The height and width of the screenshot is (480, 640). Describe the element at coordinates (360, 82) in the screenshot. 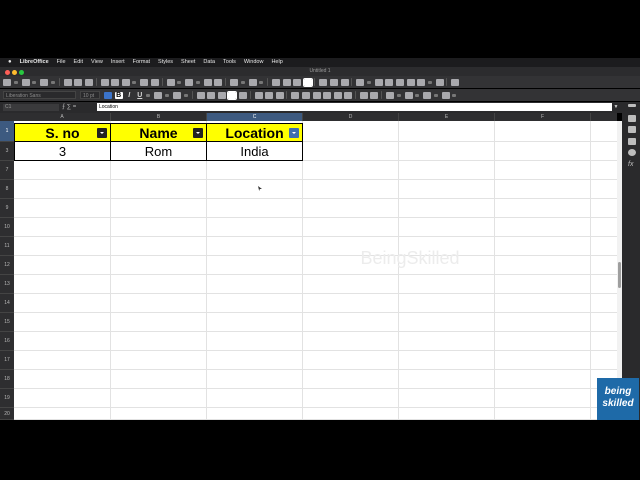

I see `special-character-icon` at that location.